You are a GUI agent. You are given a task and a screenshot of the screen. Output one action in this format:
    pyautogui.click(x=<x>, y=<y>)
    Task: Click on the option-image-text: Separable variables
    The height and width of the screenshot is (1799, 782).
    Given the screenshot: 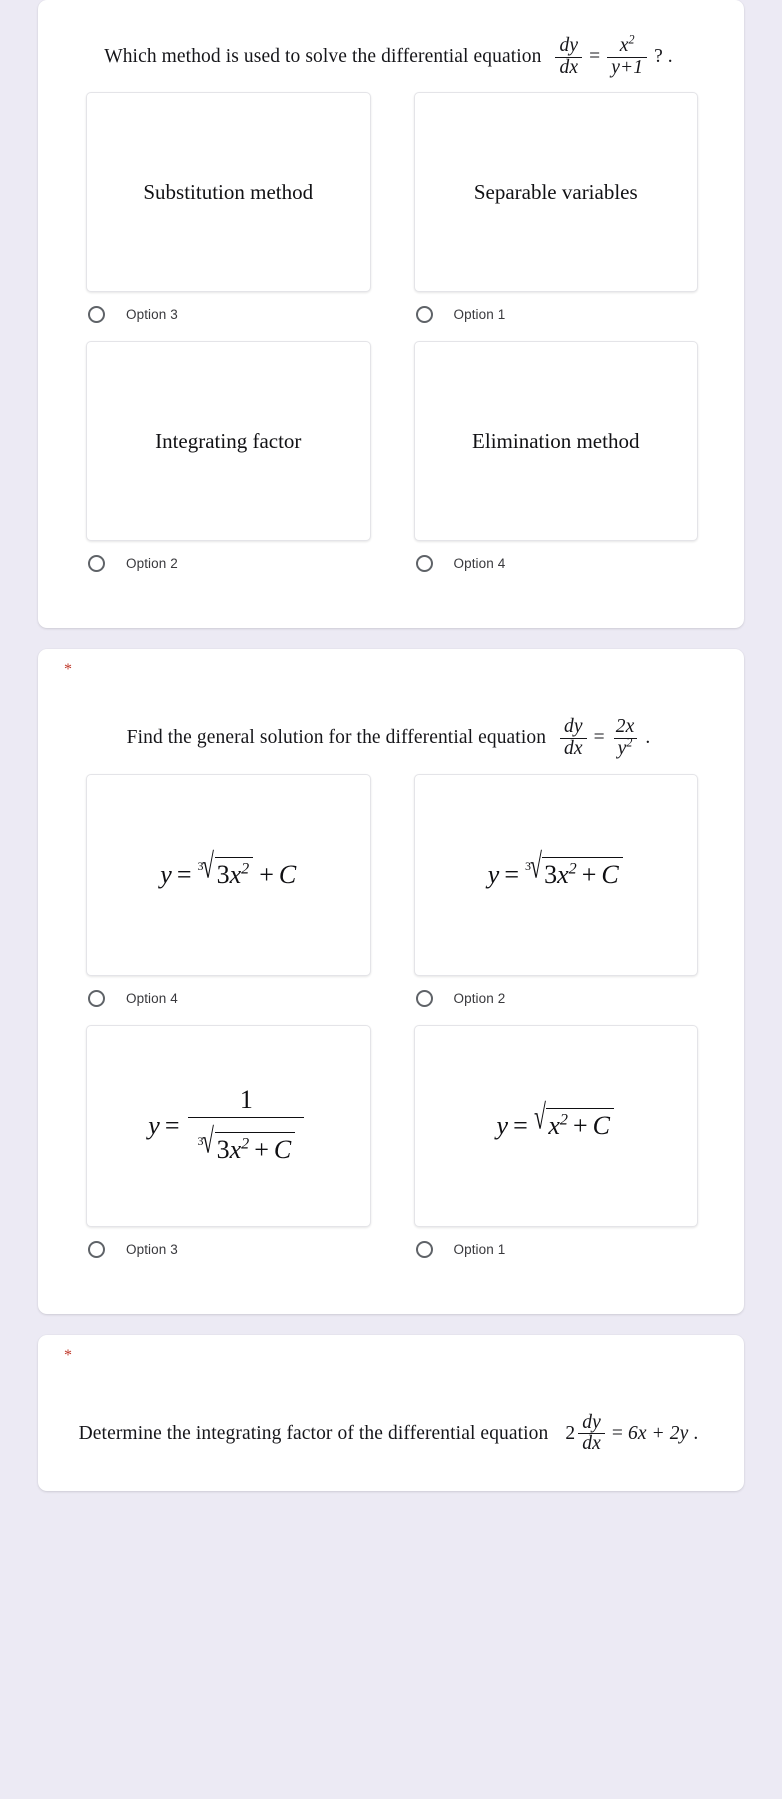 What is the action you would take?
    pyautogui.click(x=555, y=191)
    